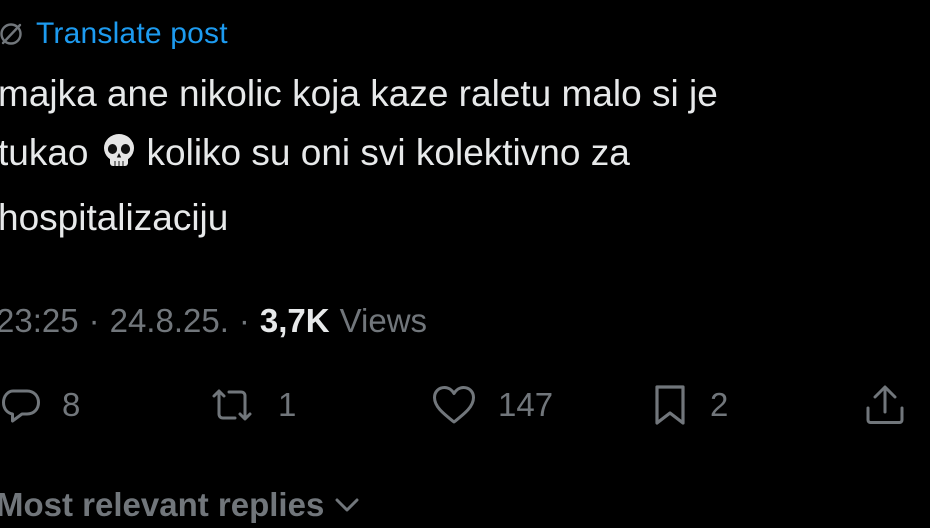  I want to click on bookmark-button: 2, so click(689, 405).